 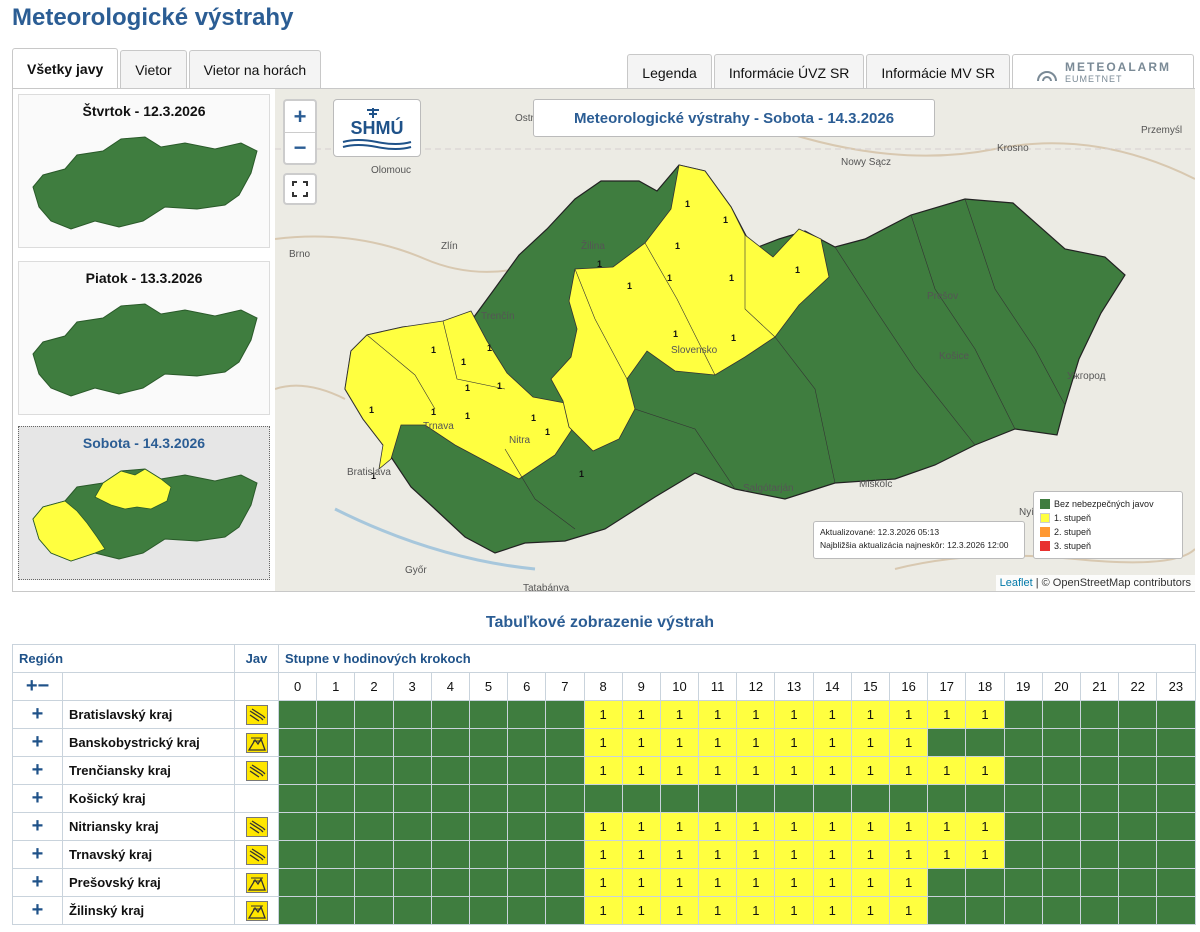 I want to click on city-label: Prešov, so click(x=943, y=296).